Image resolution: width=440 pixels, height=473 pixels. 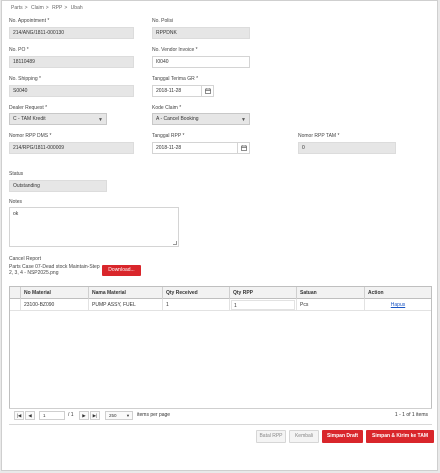 I want to click on page-count: / 1, so click(x=71, y=415).